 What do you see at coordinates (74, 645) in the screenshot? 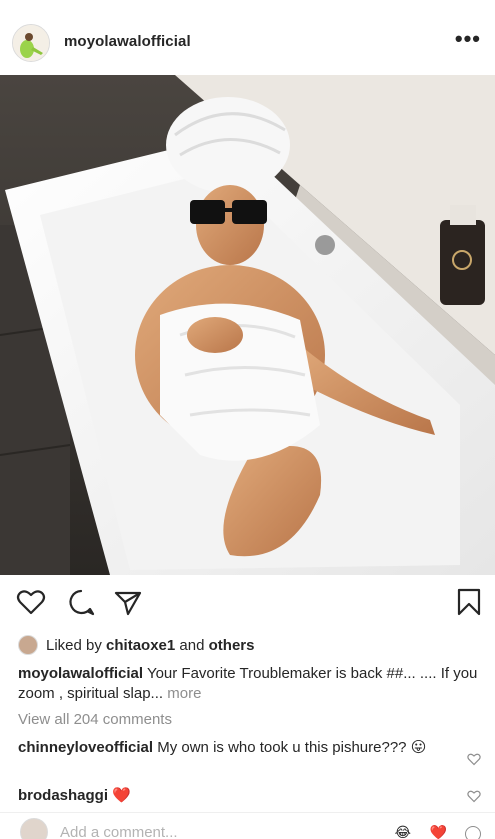
I see `liked-by-prefix: Liked by` at bounding box center [74, 645].